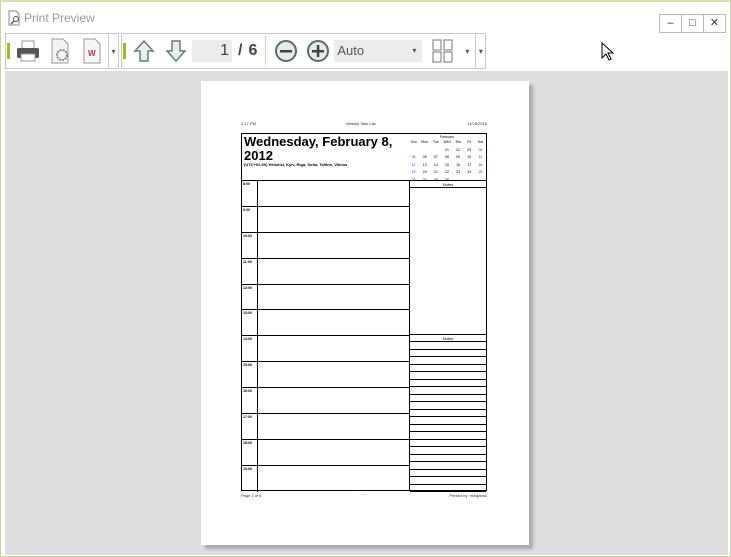 Image resolution: width=731 pixels, height=557 pixels. I want to click on time-slot: 19:00, so click(325, 478).